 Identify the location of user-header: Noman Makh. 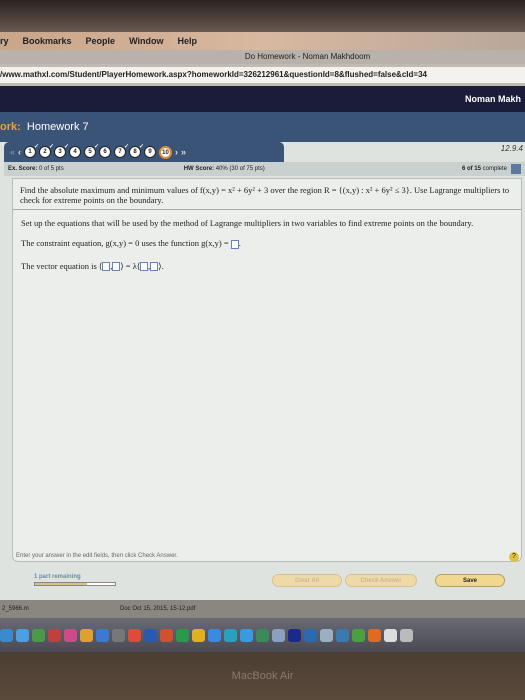
(262, 99).